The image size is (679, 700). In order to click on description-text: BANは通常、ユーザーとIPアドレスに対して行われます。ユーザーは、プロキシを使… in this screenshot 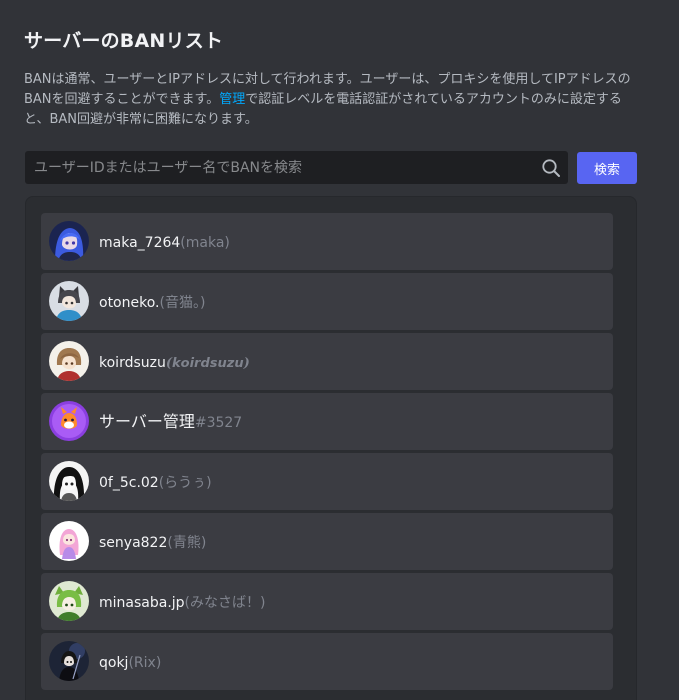, I will do `click(330, 100)`.